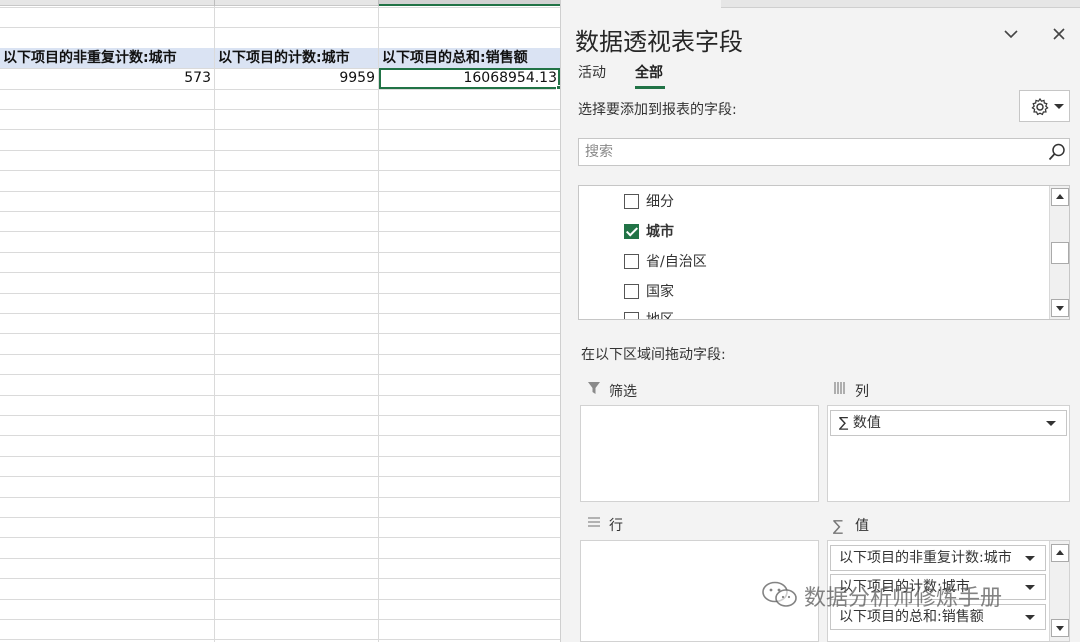 This screenshot has width=1080, height=642. I want to click on field-label: 省/自治区, so click(676, 262).